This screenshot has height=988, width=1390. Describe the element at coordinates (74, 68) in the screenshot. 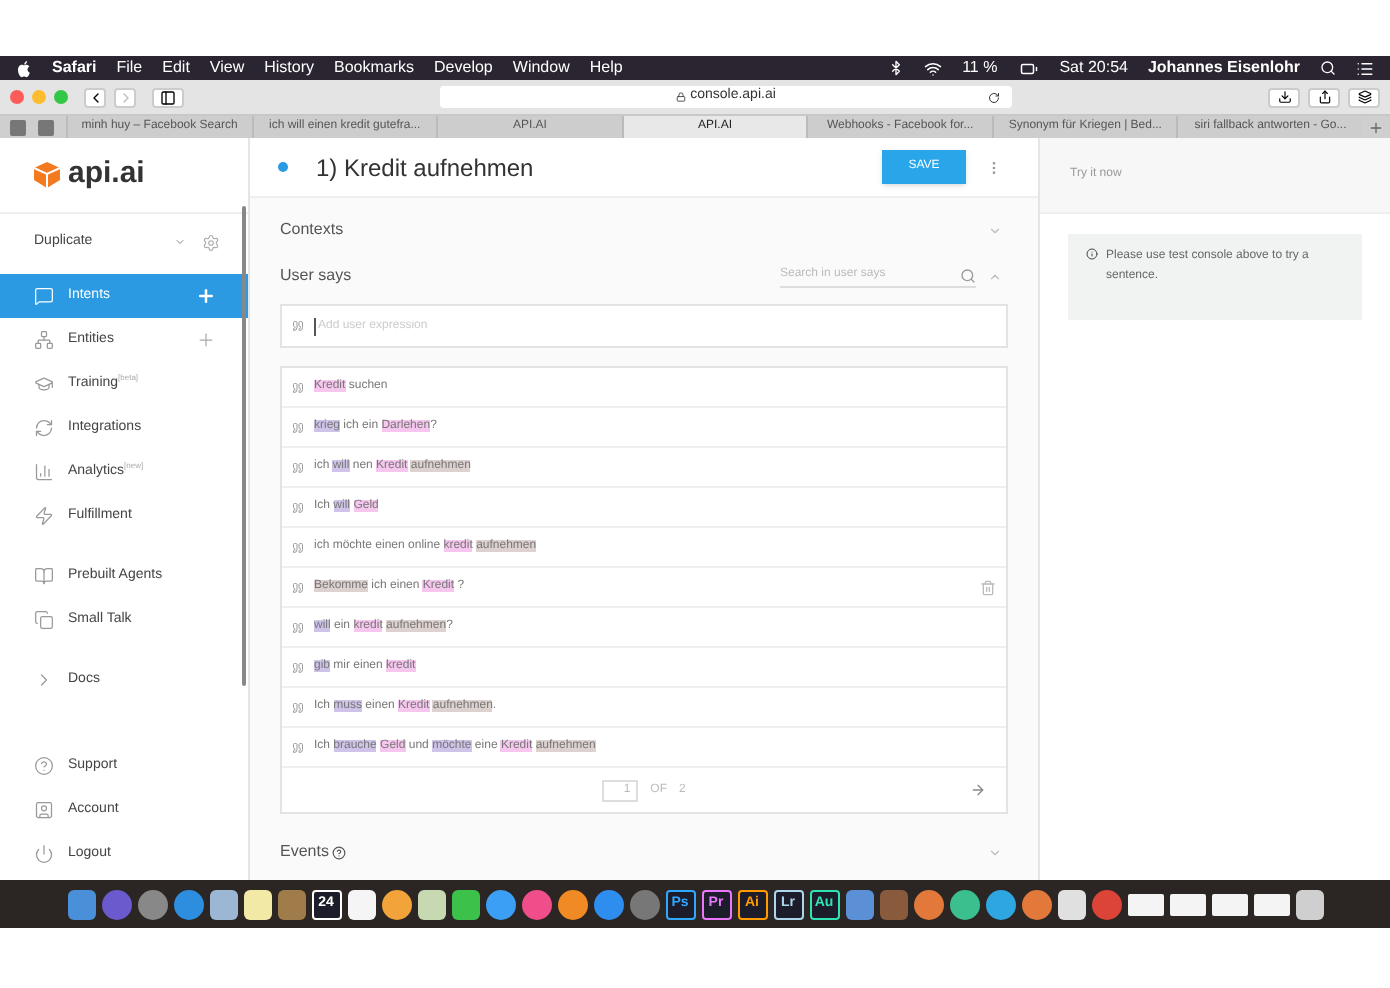

I see `app-menu: Safari` at that location.